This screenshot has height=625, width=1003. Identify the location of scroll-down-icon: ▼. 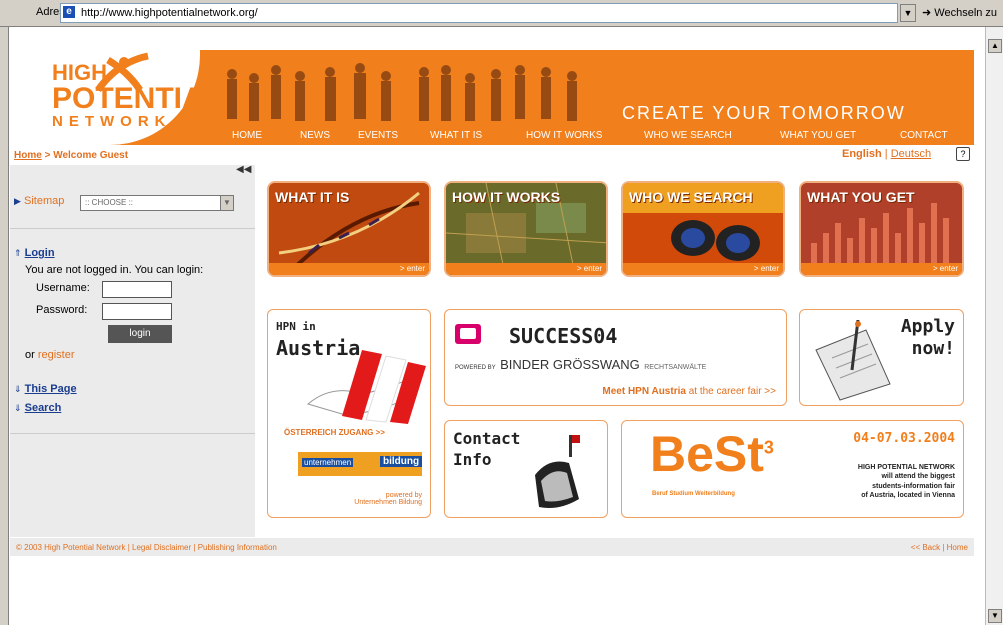
(995, 616).